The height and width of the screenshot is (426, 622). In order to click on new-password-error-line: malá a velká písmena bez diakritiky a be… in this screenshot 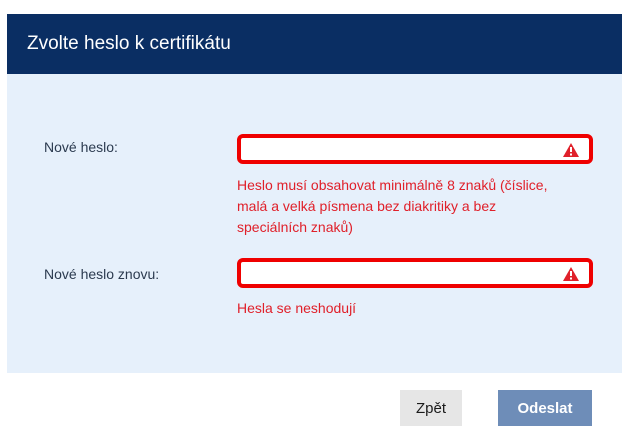, I will do `click(367, 206)`.